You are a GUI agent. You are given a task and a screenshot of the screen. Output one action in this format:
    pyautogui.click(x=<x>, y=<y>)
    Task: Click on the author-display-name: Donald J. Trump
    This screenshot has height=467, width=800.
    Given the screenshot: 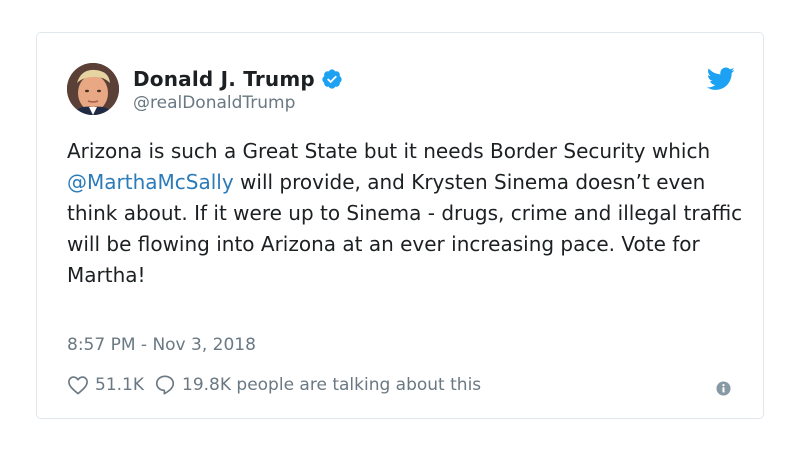 What is the action you would take?
    pyautogui.click(x=224, y=79)
    